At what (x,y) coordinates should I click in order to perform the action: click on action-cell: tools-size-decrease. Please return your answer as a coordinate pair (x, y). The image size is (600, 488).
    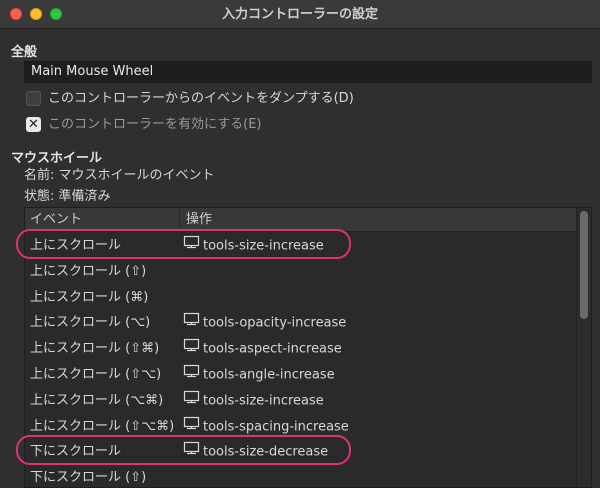
    Looking at the image, I should click on (255, 452).